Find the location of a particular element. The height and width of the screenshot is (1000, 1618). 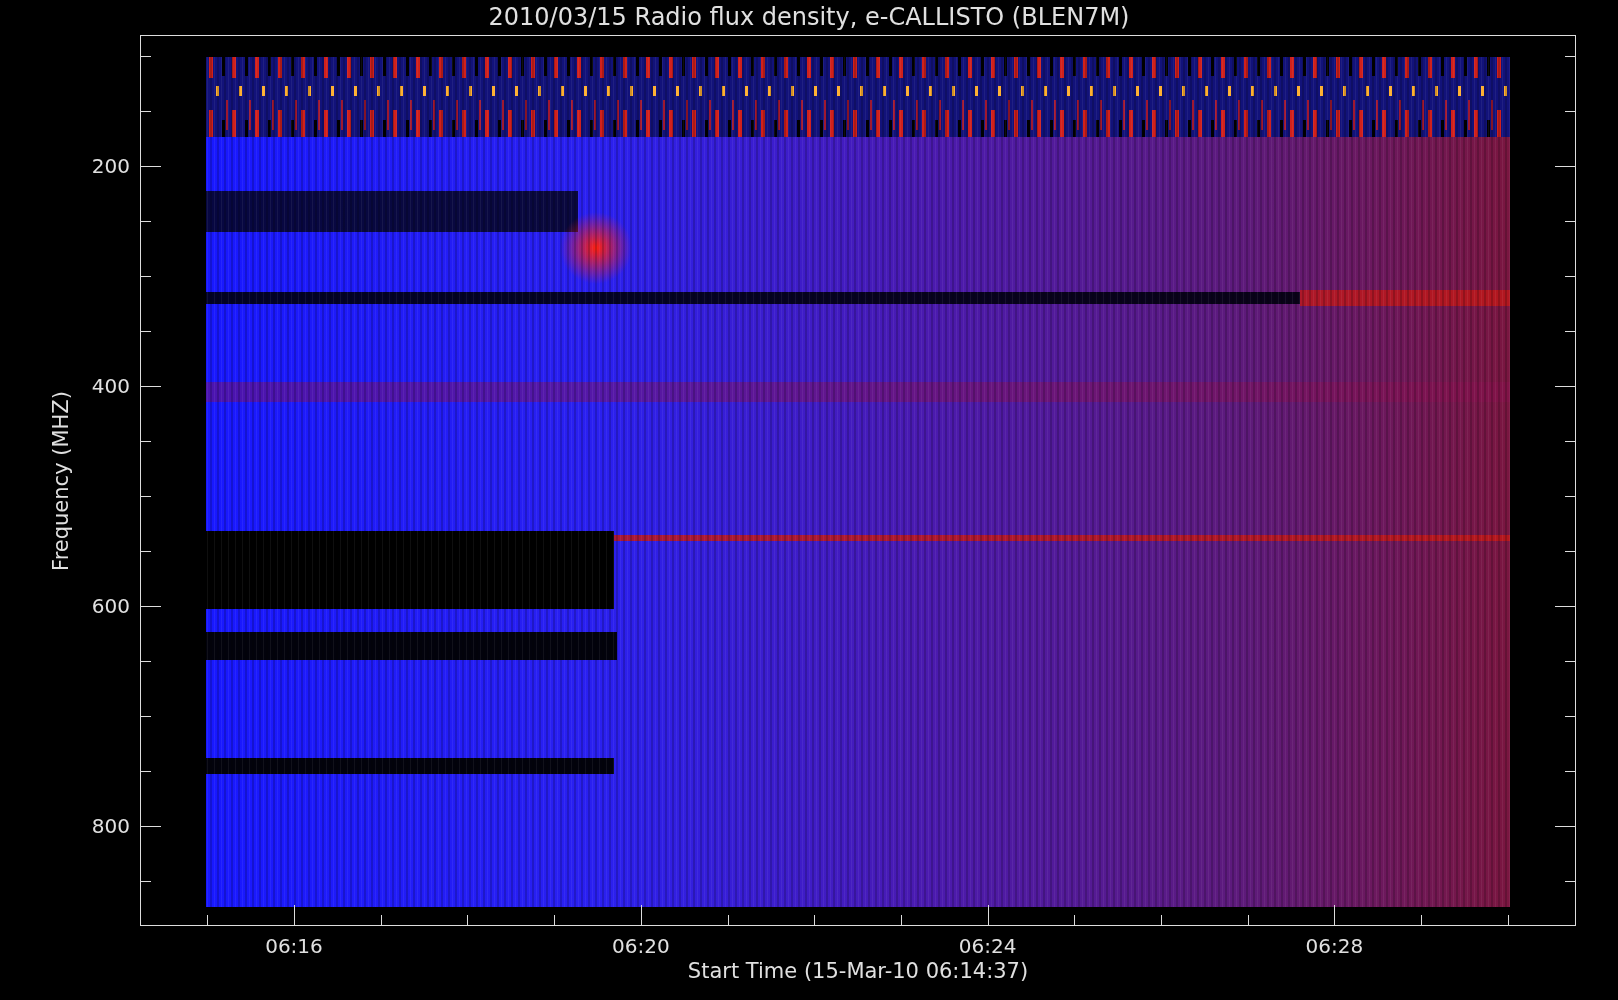

x-tick-label: 06:20 is located at coordinates (641, 946).